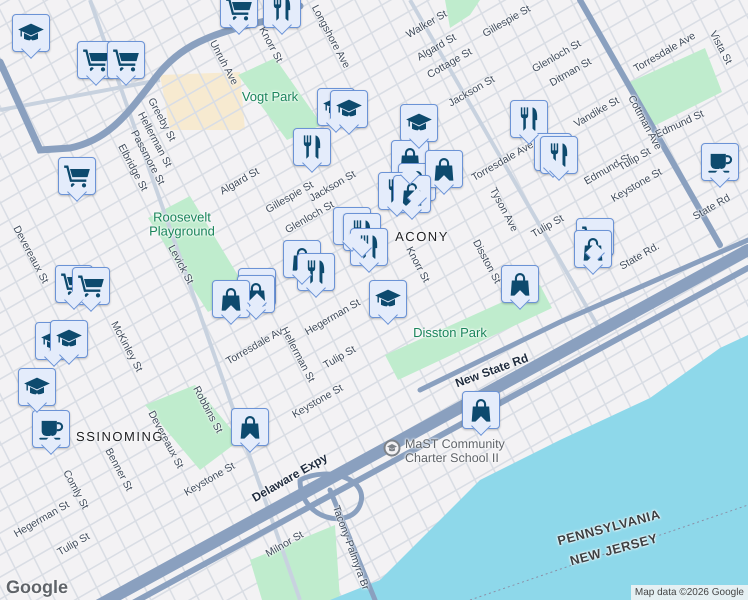  Describe the element at coordinates (239, 11) in the screenshot. I see `shopping-cart-icon` at that location.